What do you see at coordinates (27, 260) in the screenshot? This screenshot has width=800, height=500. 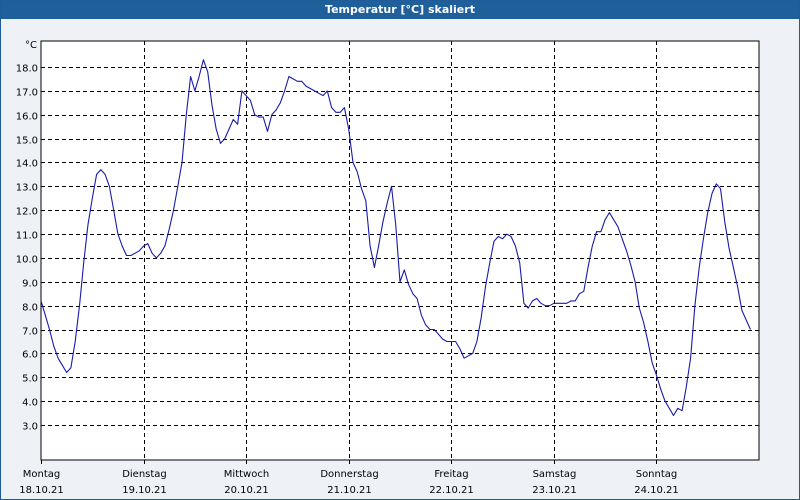 I see `y-tick-label: 10.0` at bounding box center [27, 260].